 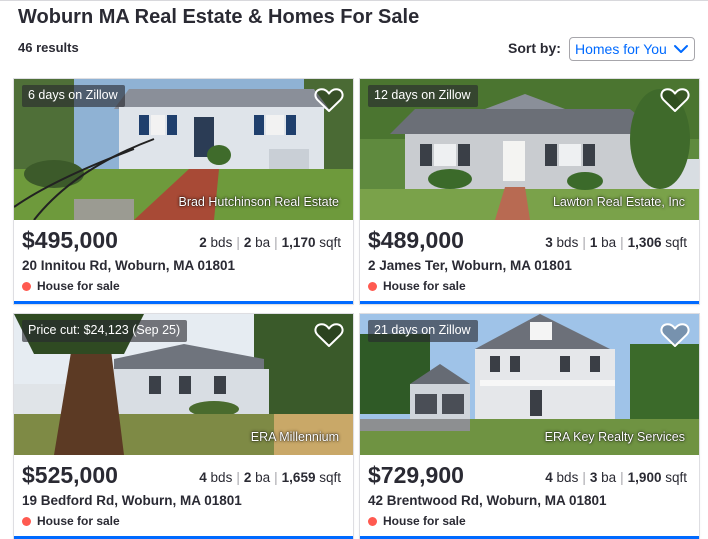 What do you see at coordinates (593, 477) in the screenshot?
I see `baths-value: 3` at bounding box center [593, 477].